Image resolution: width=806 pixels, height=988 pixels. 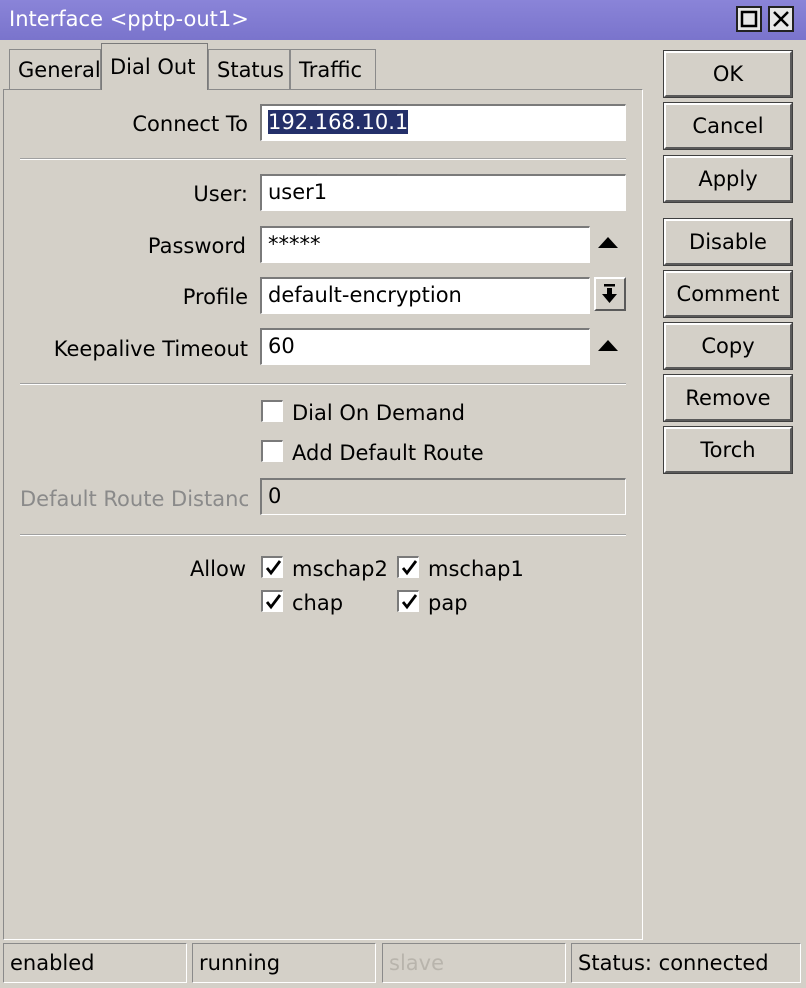 I want to click on copy-button: Copy, so click(x=728, y=346).